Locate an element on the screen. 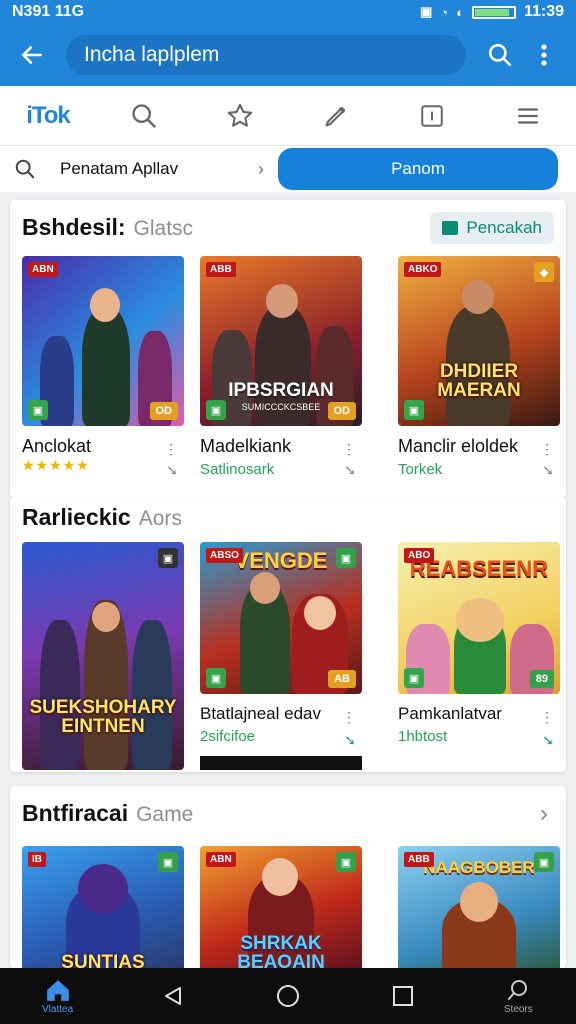 This screenshot has height=1024, width=576. rating-stars: ★★★★★ is located at coordinates (56, 465).